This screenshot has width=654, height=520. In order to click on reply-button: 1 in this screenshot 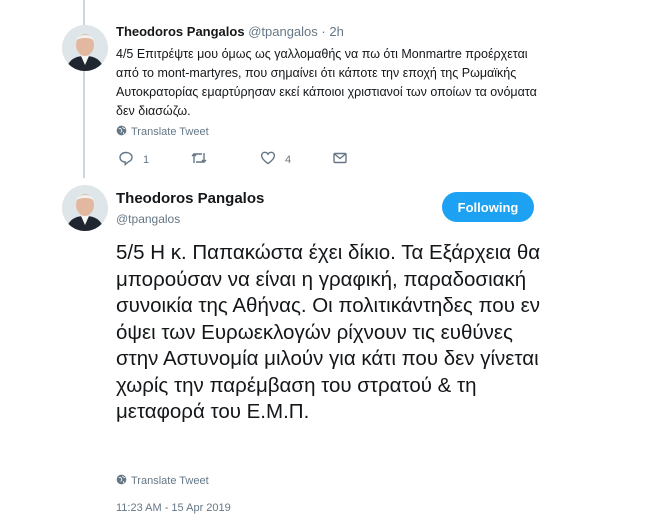, I will do `click(133, 159)`.